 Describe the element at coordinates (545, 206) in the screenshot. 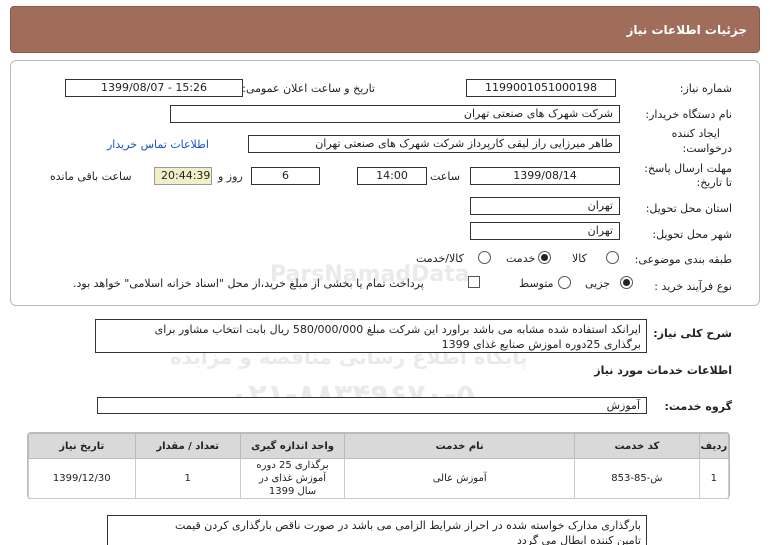

I see `province-field: تهران` at that location.